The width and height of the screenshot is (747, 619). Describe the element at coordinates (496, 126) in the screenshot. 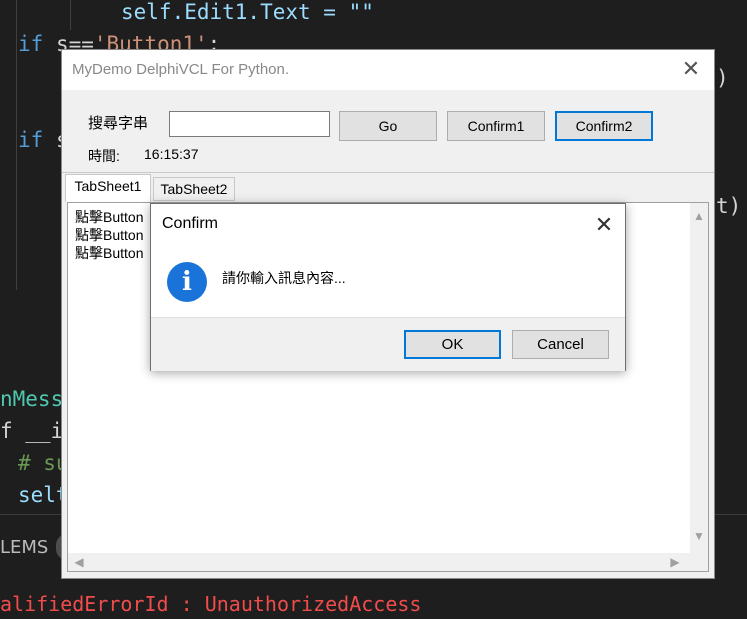

I see `confirm1-button: Confirm1` at that location.